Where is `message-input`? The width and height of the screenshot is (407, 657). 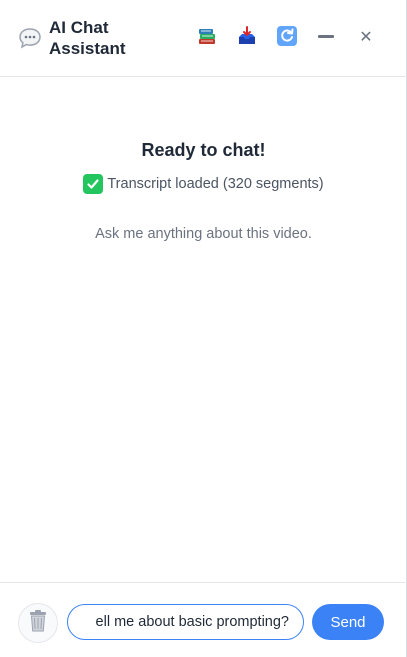 message-input is located at coordinates (185, 622).